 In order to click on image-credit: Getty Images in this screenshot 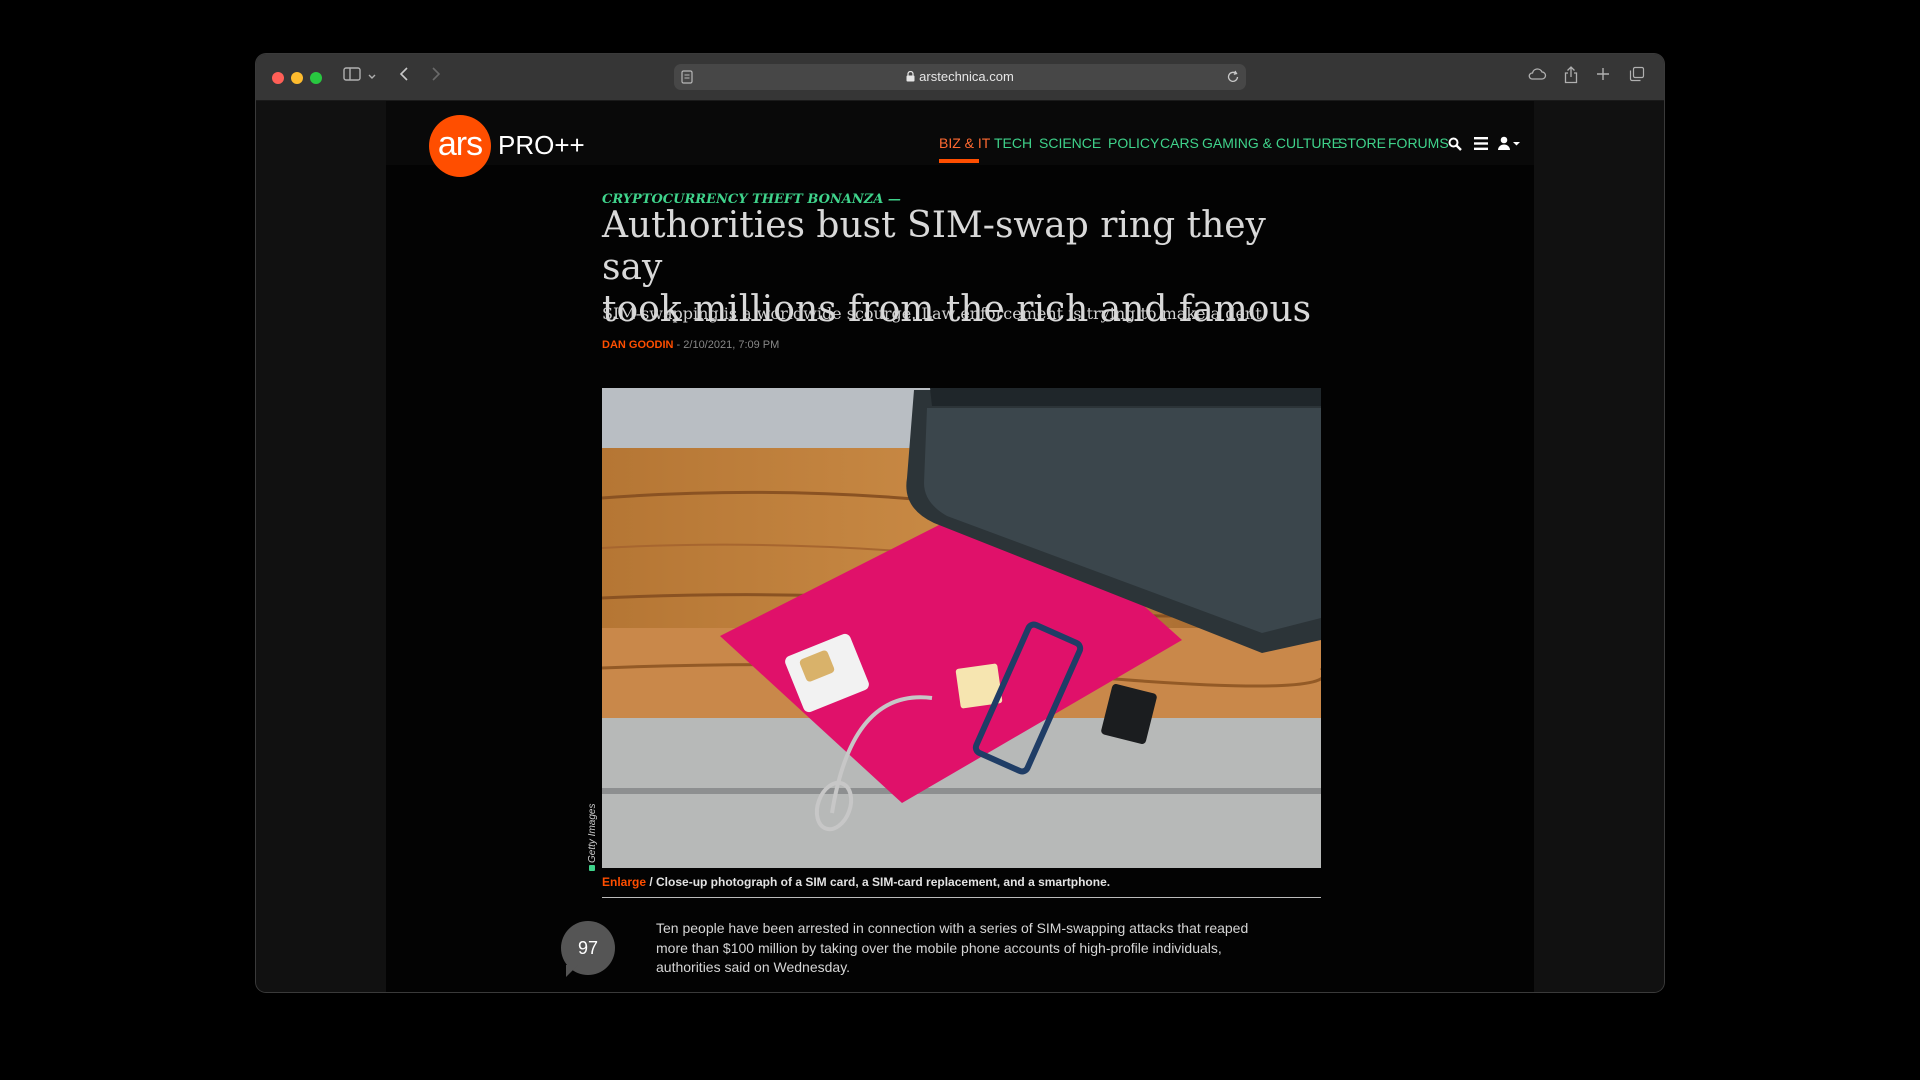, I will do `click(593, 836)`.